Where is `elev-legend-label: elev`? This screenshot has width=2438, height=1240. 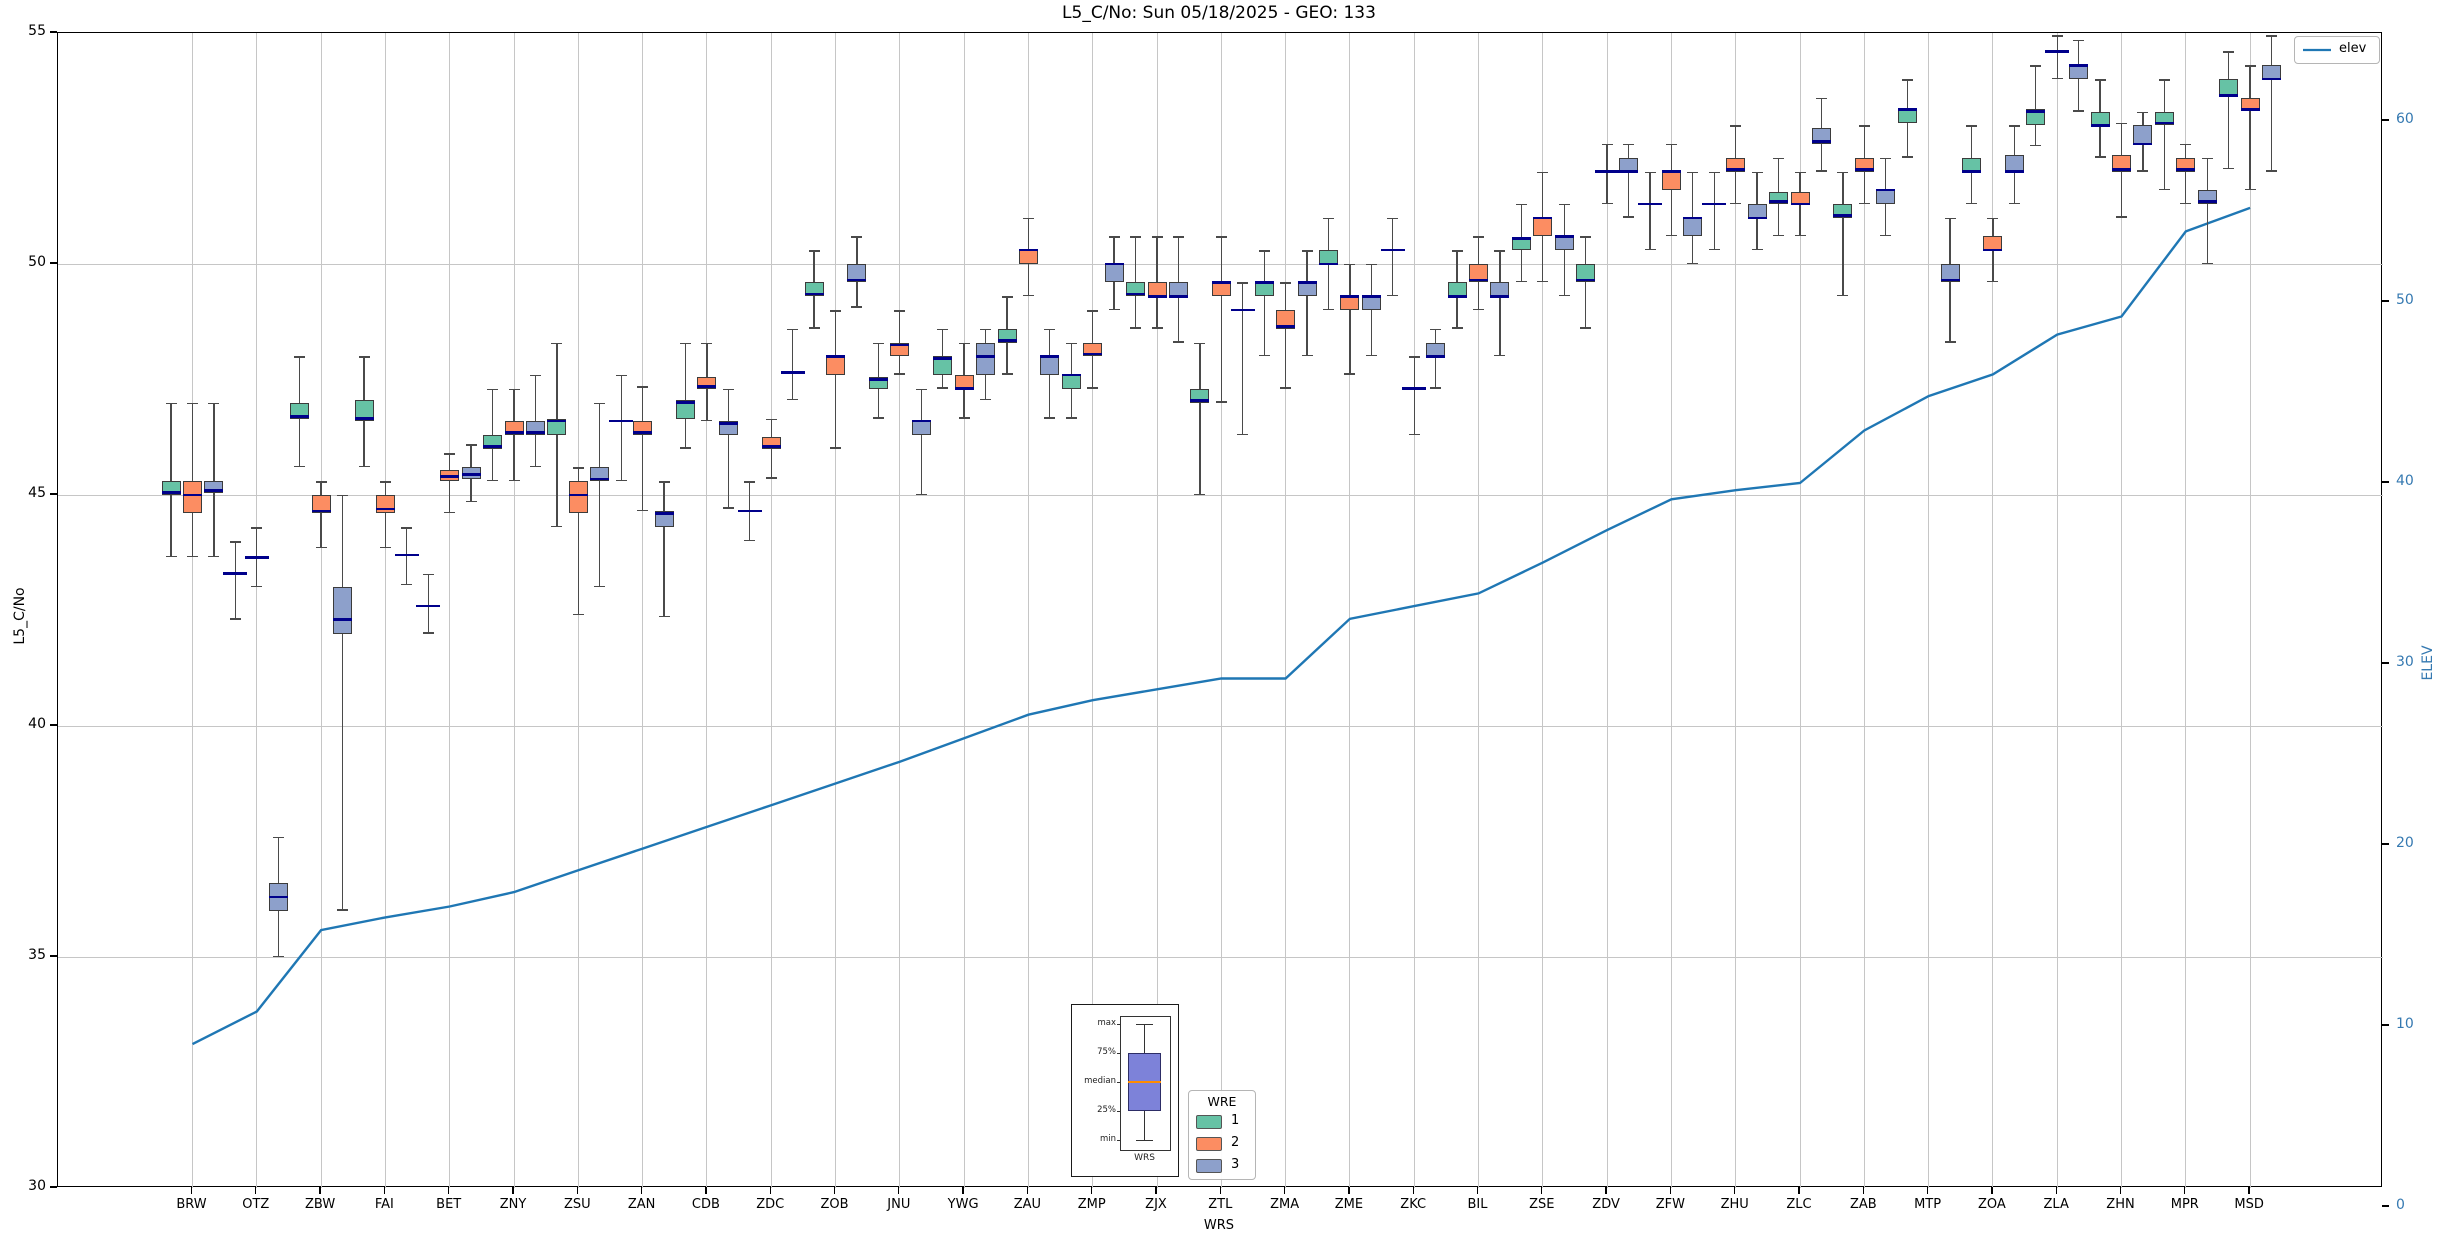 elev-legend-label: elev is located at coordinates (2353, 48).